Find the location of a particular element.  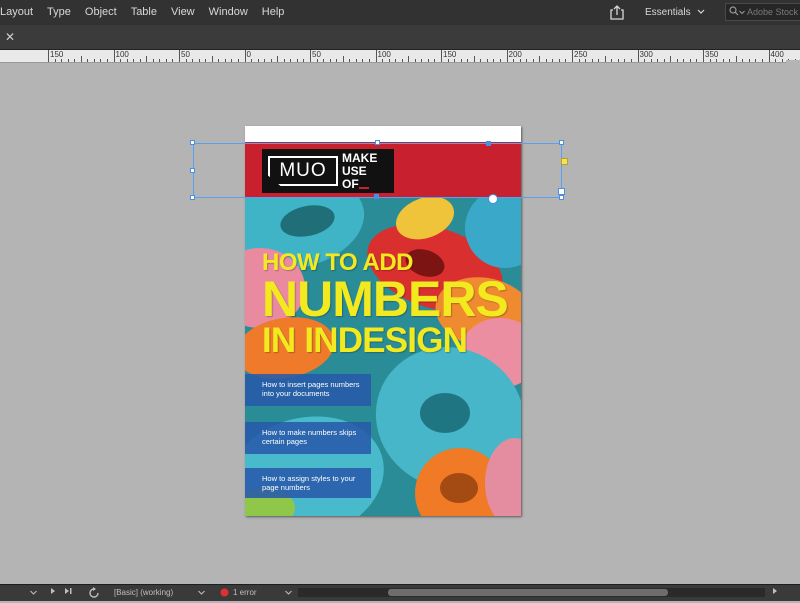

page-nav-dropdown-icon is located at coordinates (33, 593).